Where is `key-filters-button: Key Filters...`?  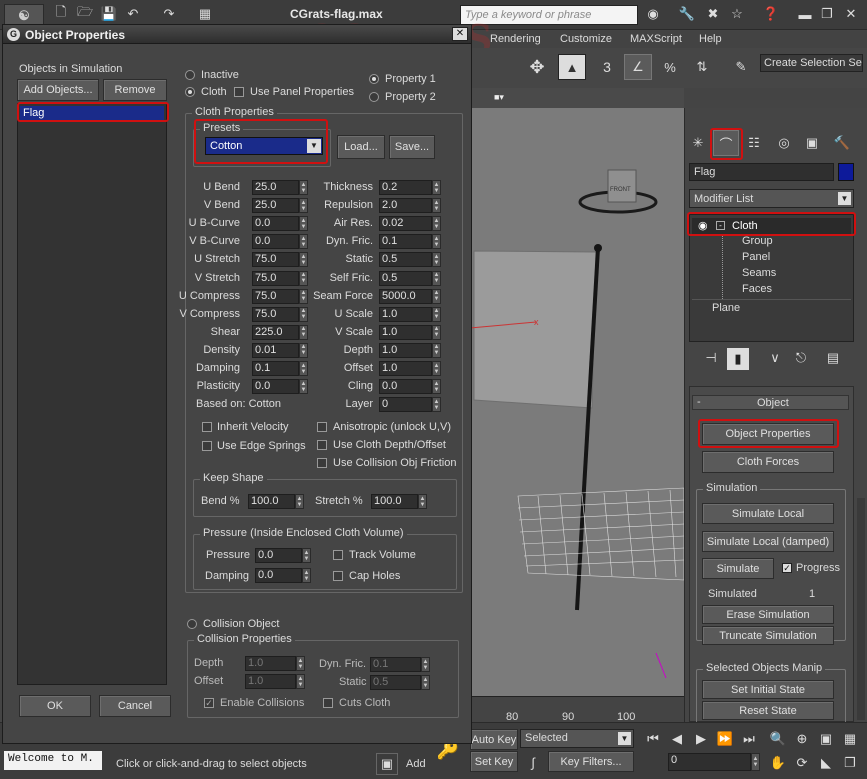
key-filters-button: Key Filters... is located at coordinates (591, 761).